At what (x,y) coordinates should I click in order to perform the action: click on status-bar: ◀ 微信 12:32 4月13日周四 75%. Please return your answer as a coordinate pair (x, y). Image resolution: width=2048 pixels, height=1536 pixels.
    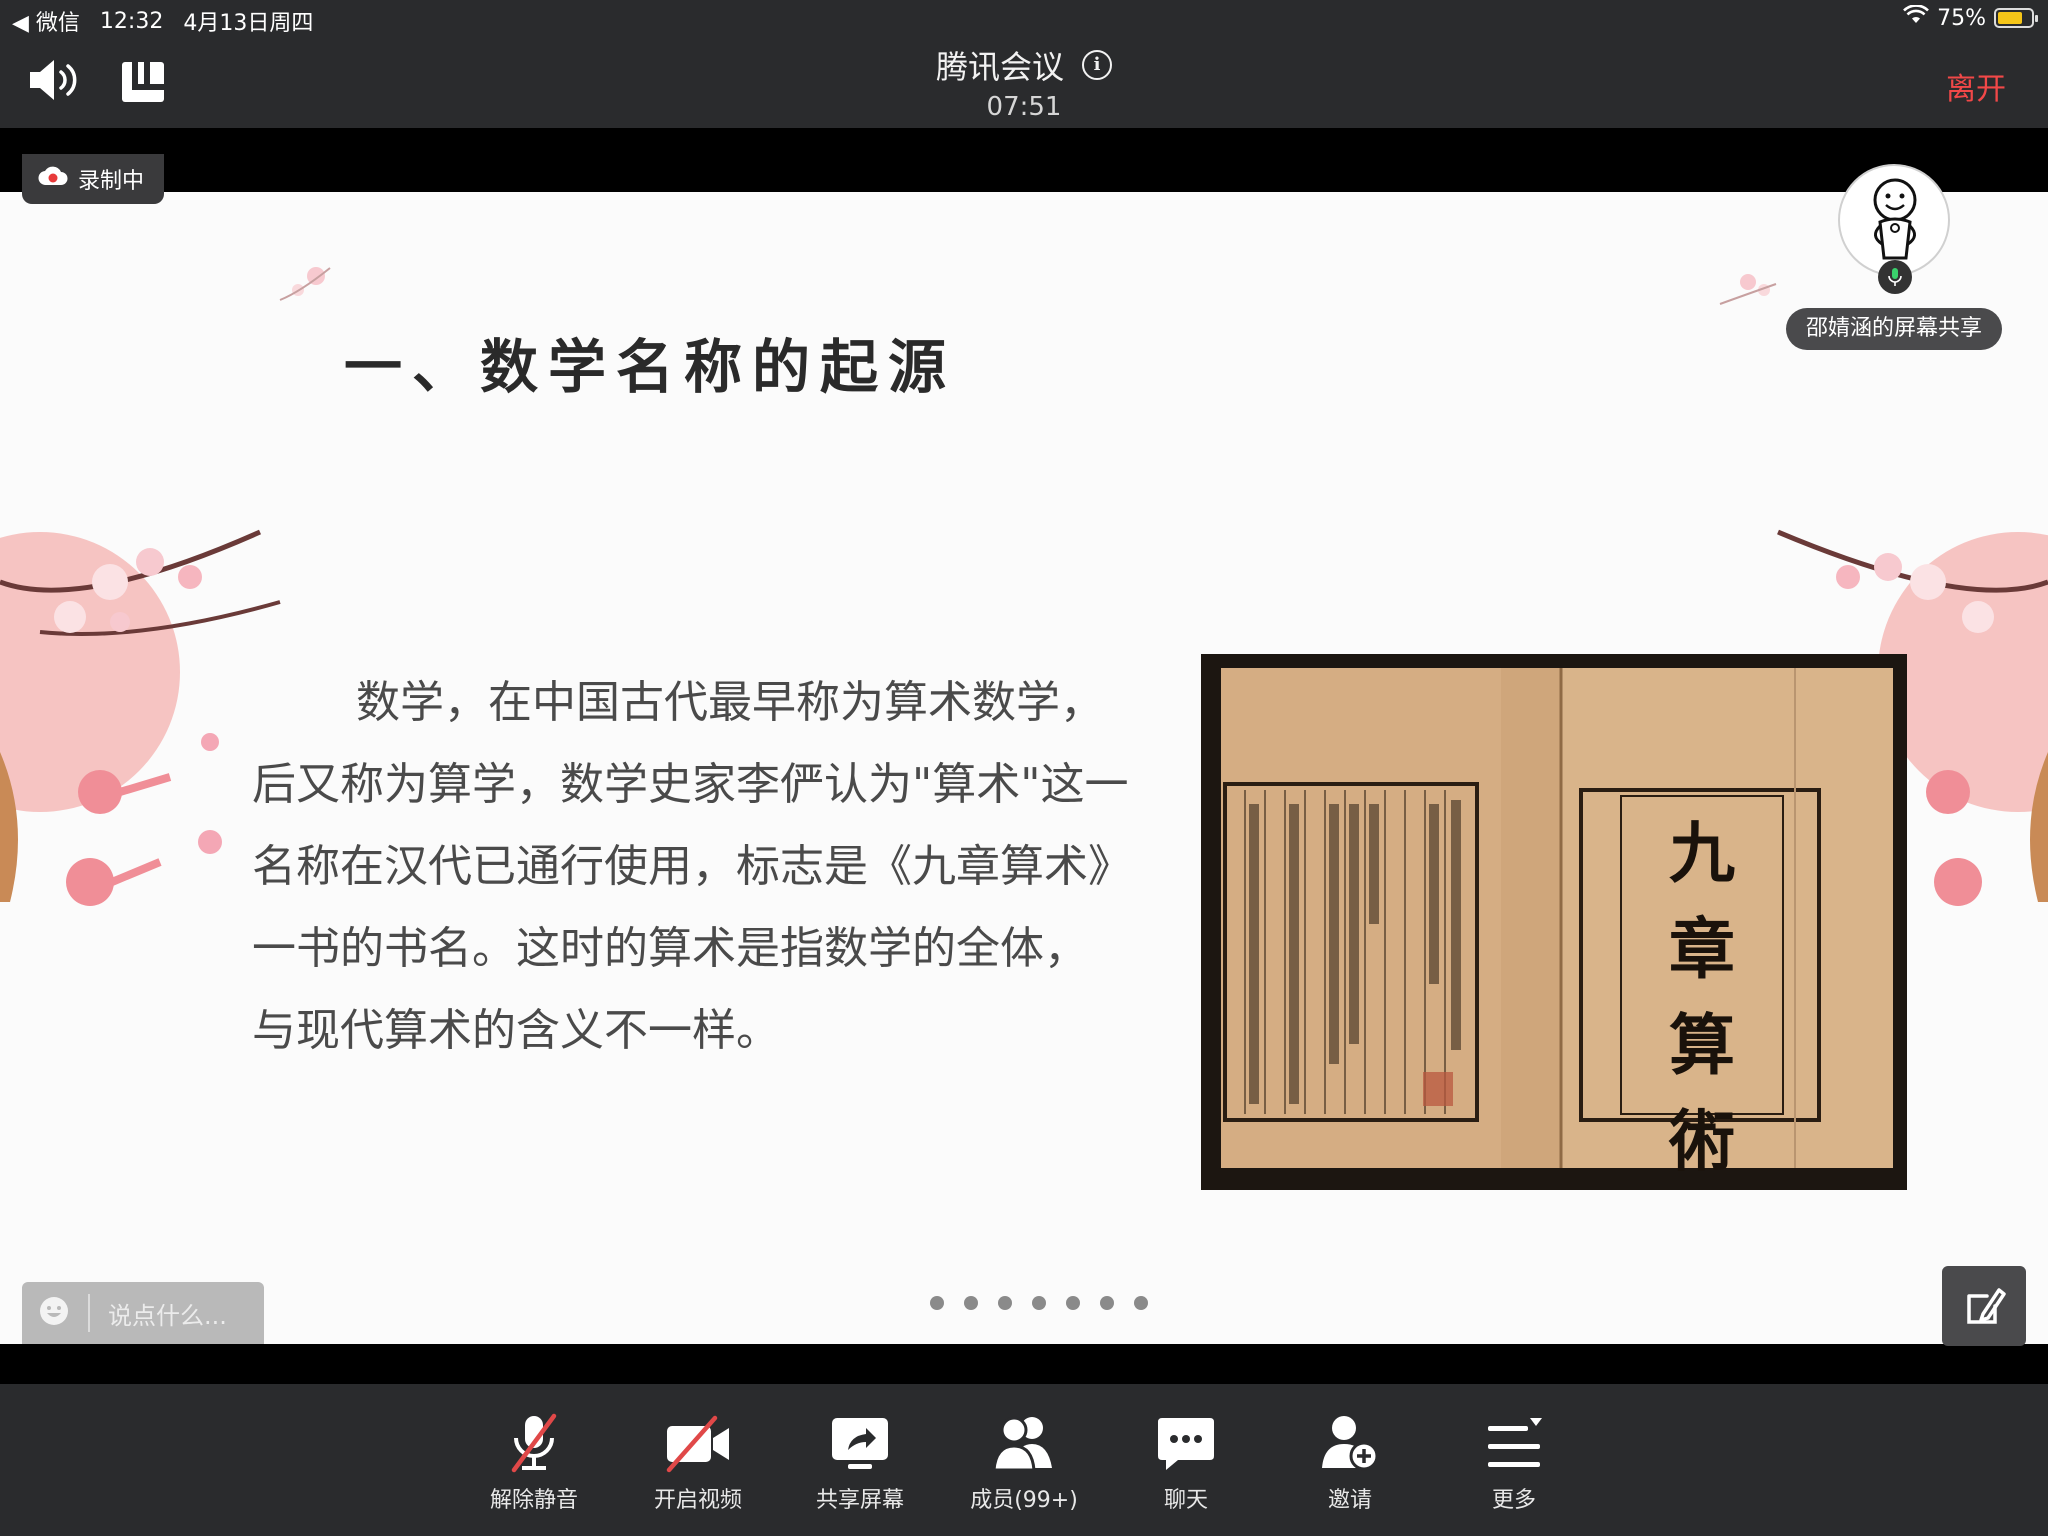
    Looking at the image, I should click on (1024, 18).